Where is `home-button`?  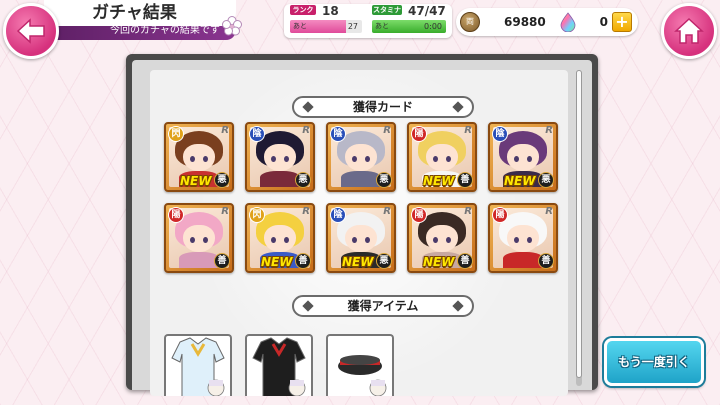 home-button is located at coordinates (689, 31).